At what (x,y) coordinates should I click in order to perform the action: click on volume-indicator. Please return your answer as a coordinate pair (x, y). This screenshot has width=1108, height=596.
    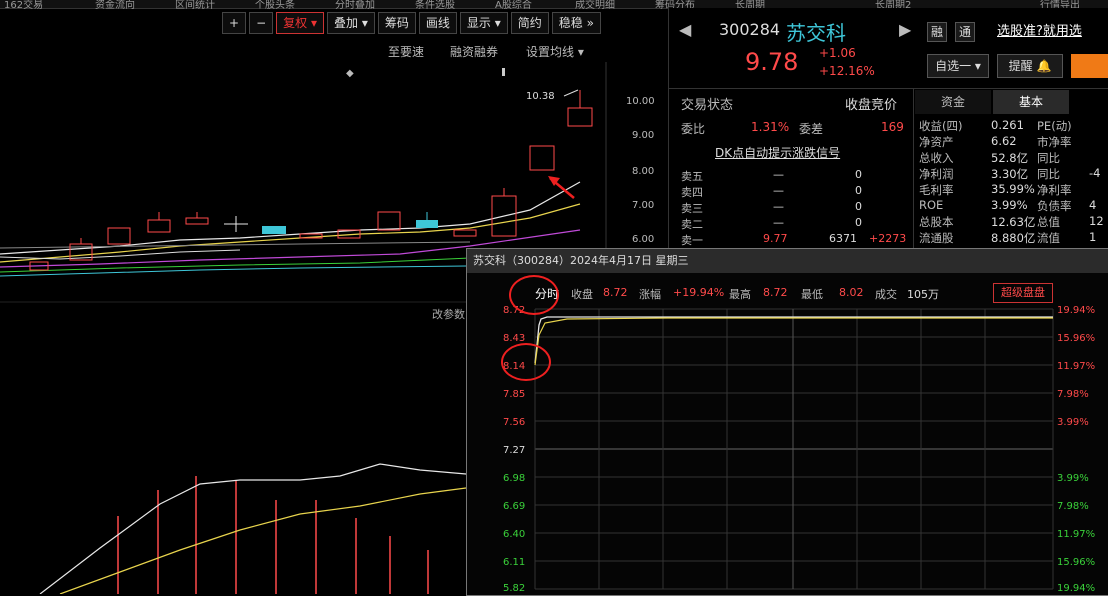
    Looking at the image, I should click on (253, 528).